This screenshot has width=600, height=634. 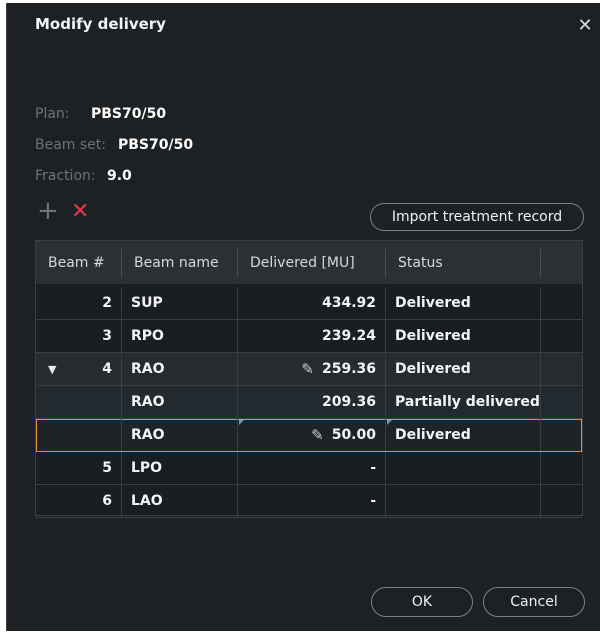 I want to click on delivered-mu-cell: 434.92, so click(x=312, y=303).